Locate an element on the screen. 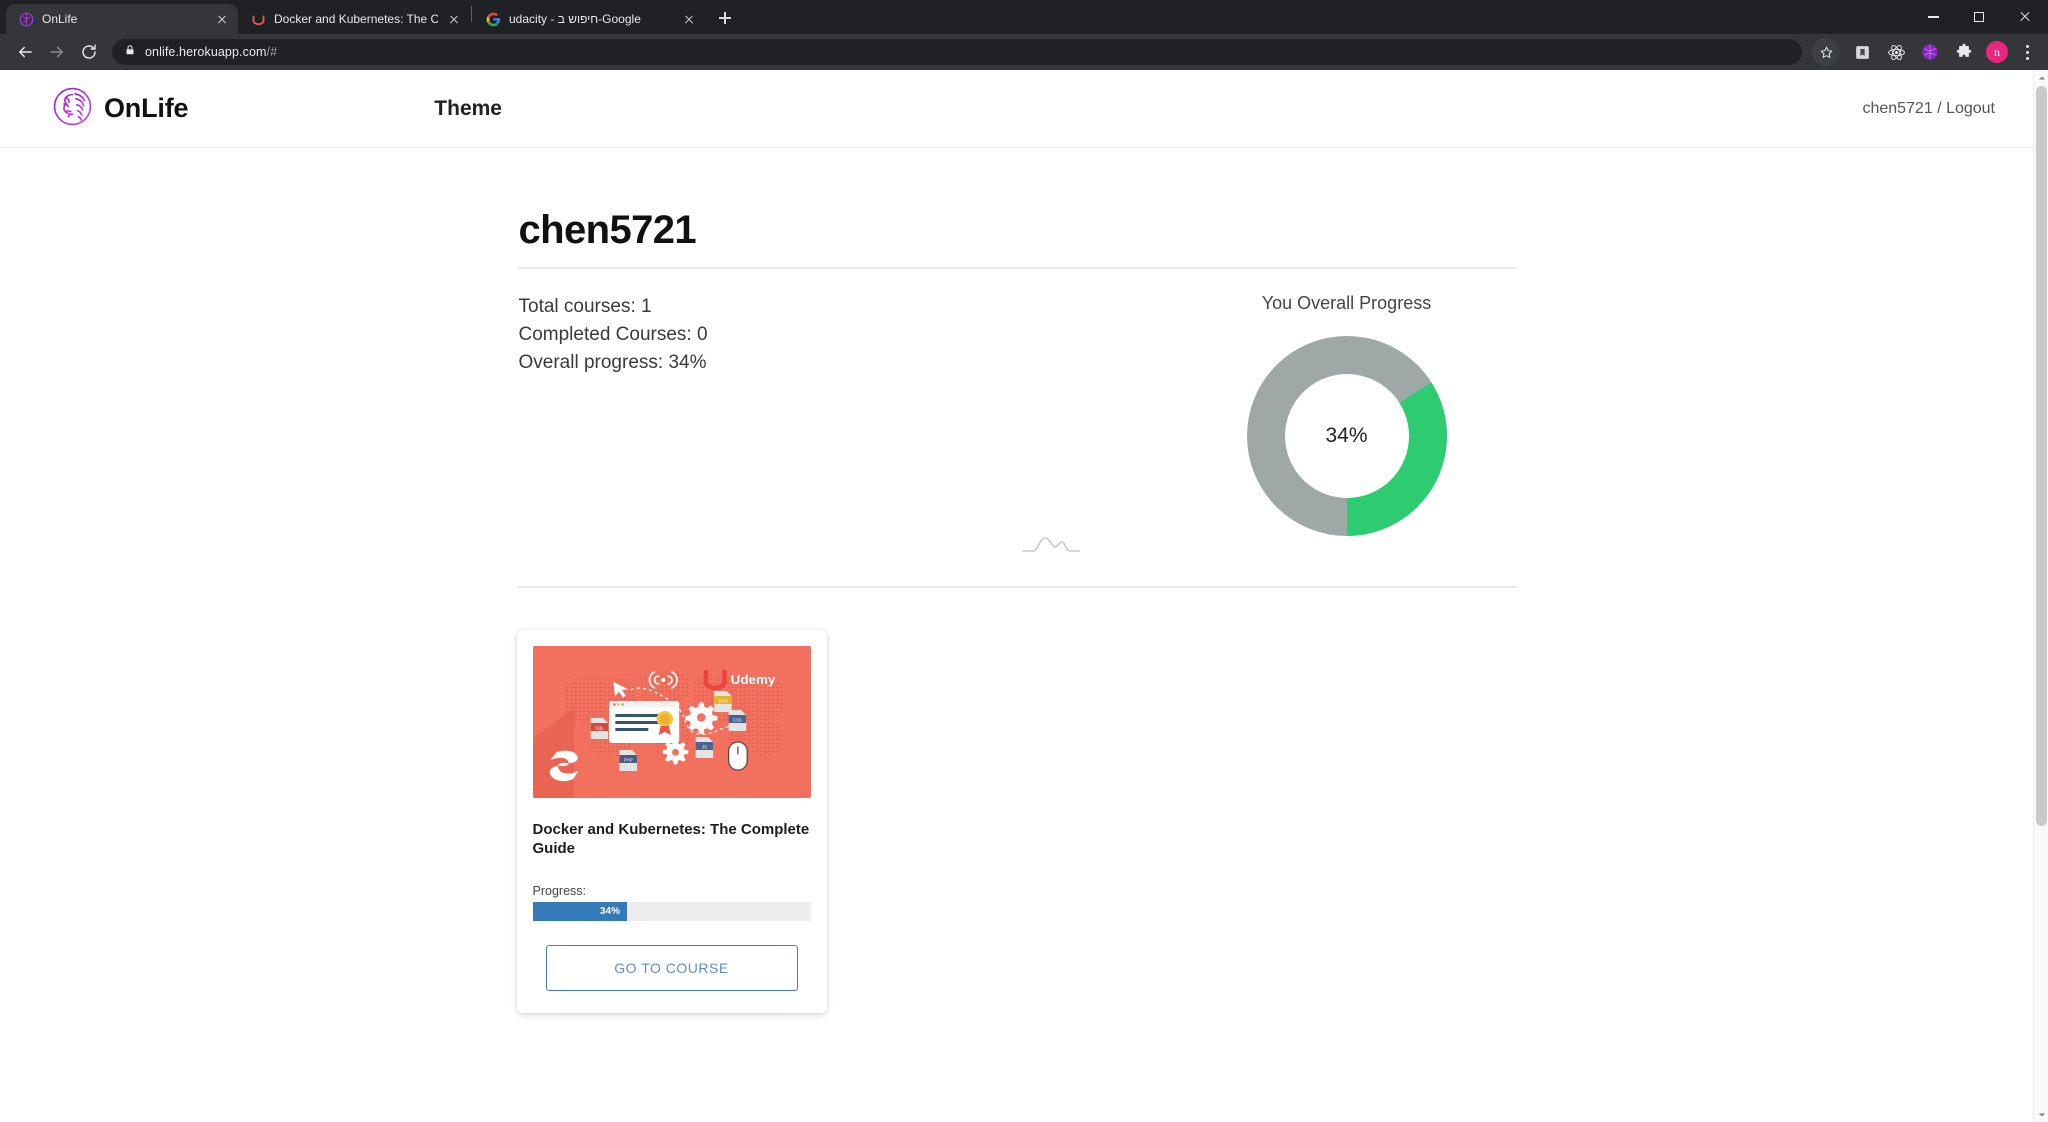 The height and width of the screenshot is (1122, 2048). udemy-icon is located at coordinates (258, 19).